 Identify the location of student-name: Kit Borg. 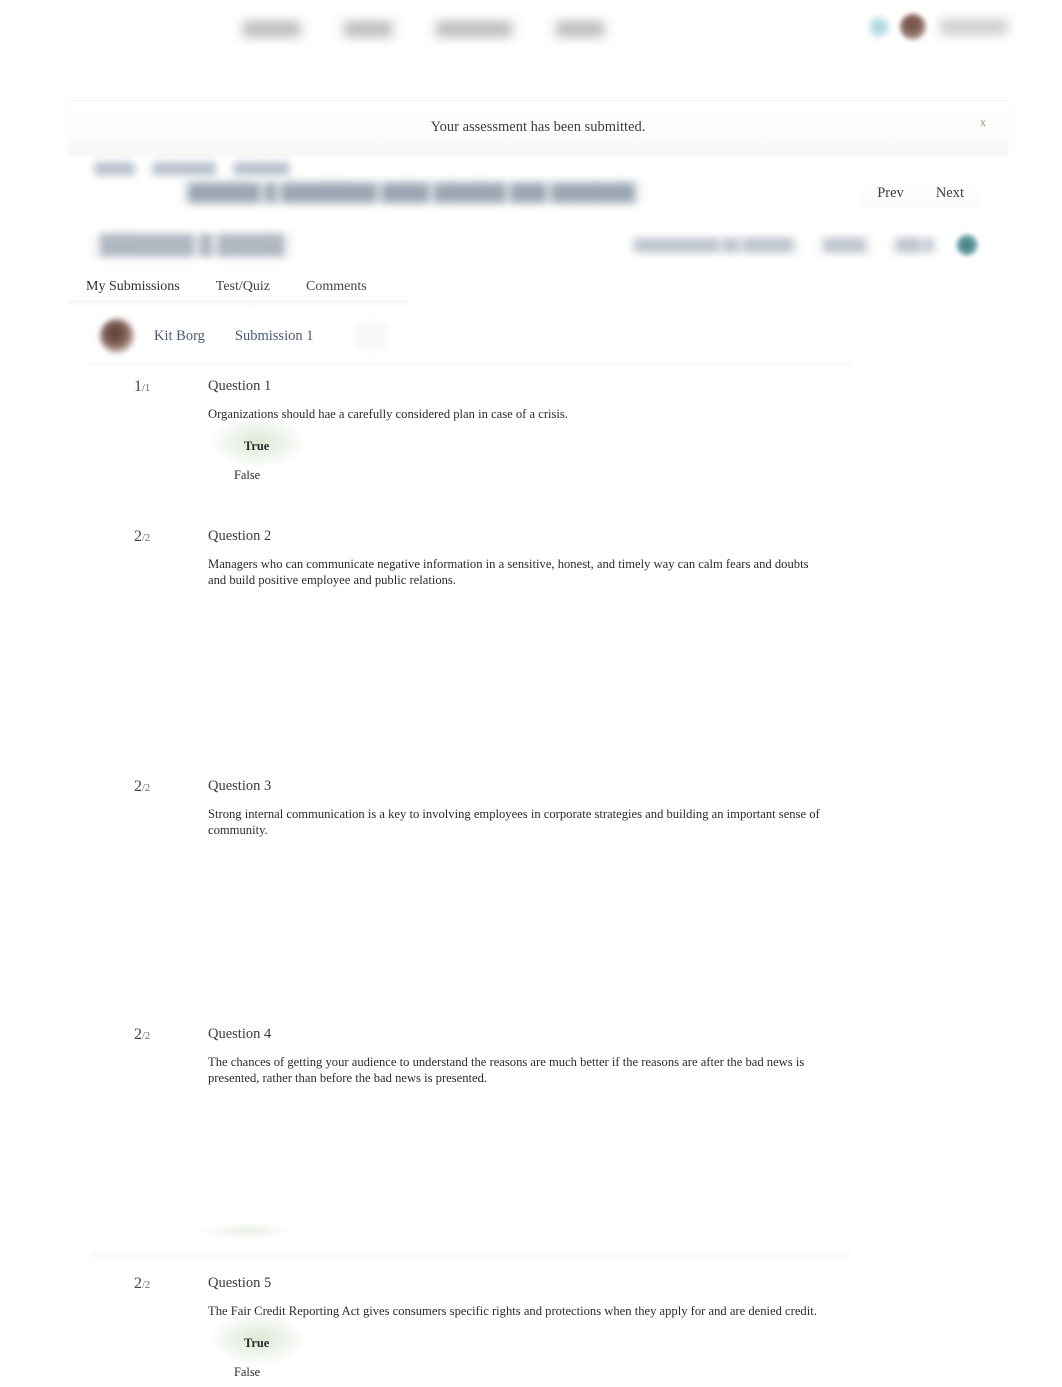
(179, 336).